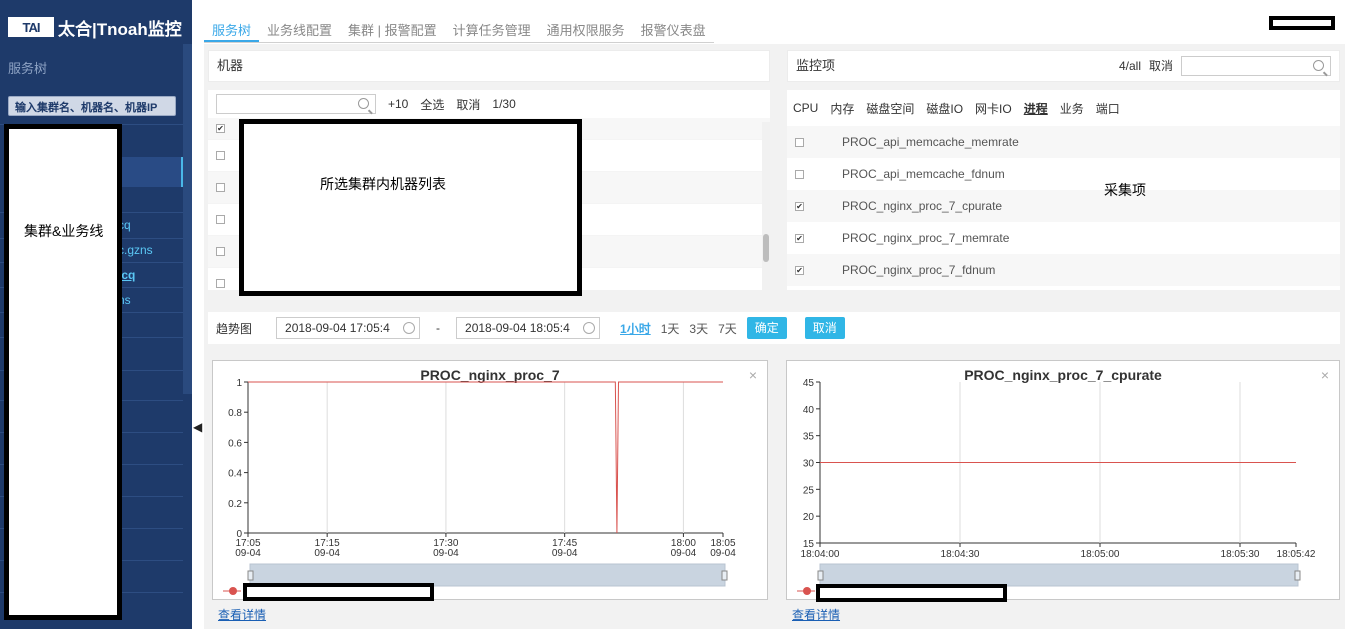 The image size is (1345, 629). Describe the element at coordinates (383, 184) in the screenshot. I see `redaction-label: 所选集群内机器列表` at that location.